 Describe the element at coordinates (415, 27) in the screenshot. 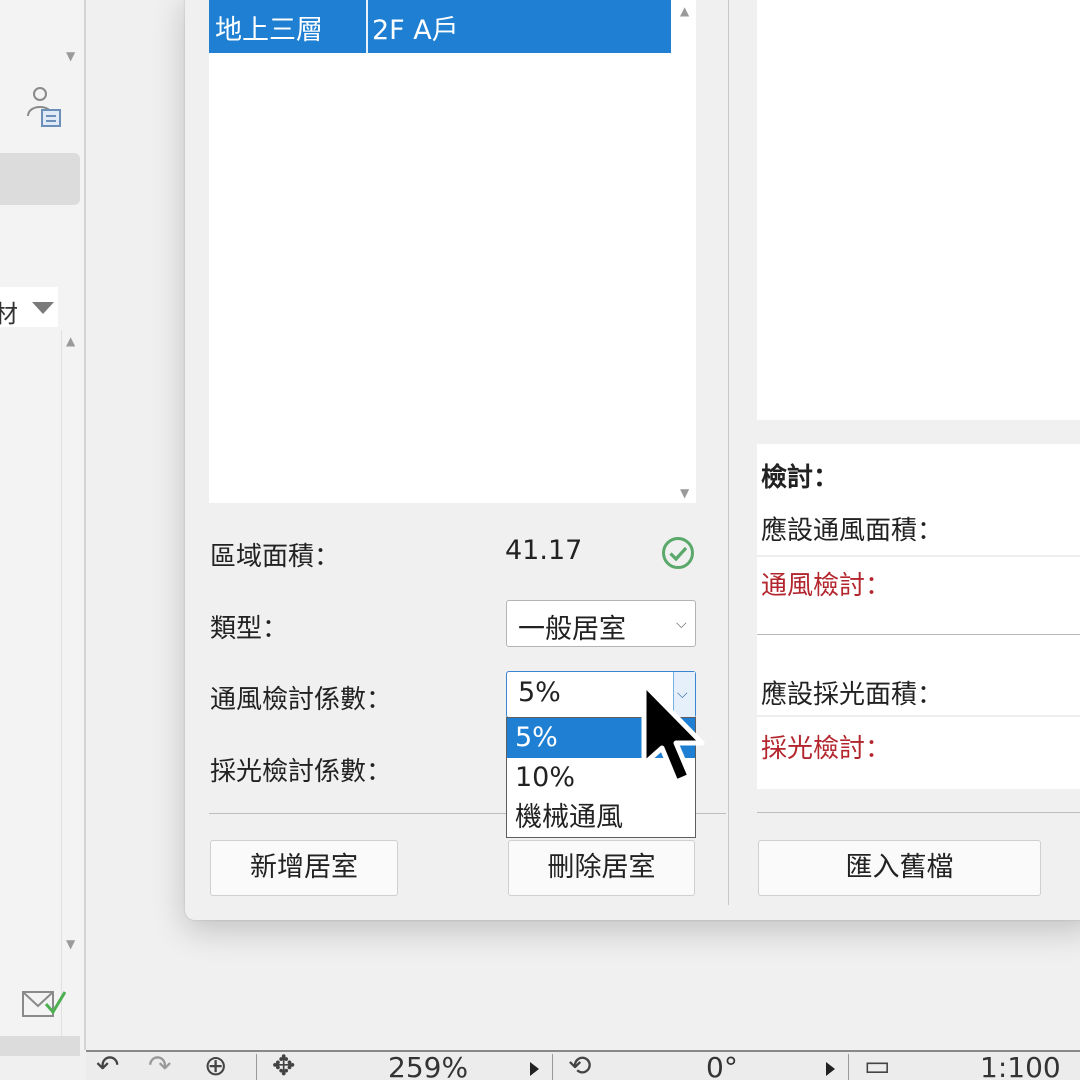

I see `room-name-cell: 2F A戶` at that location.